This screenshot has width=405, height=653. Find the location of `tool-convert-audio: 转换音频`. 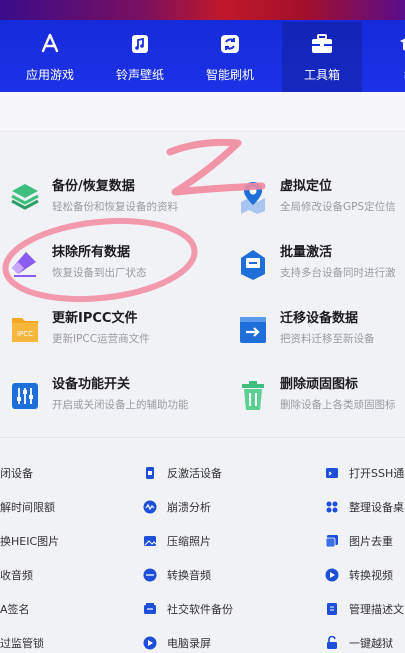

tool-convert-audio: 转换音频 is located at coordinates (177, 575).